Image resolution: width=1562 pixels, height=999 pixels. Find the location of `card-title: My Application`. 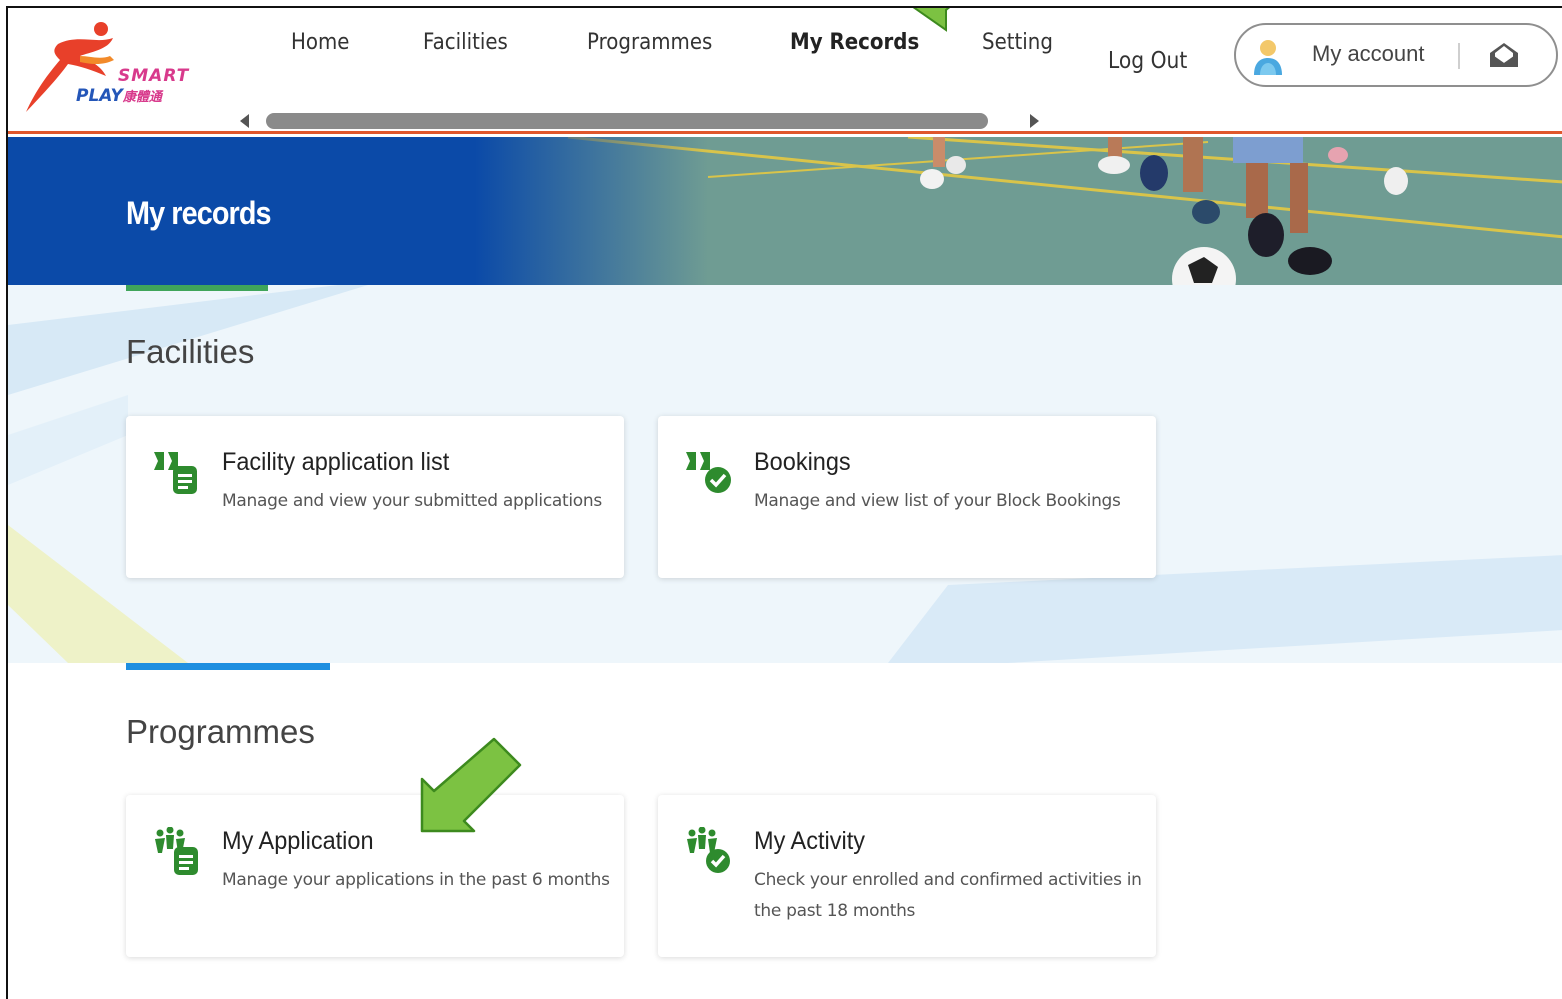

card-title: My Application is located at coordinates (298, 841).